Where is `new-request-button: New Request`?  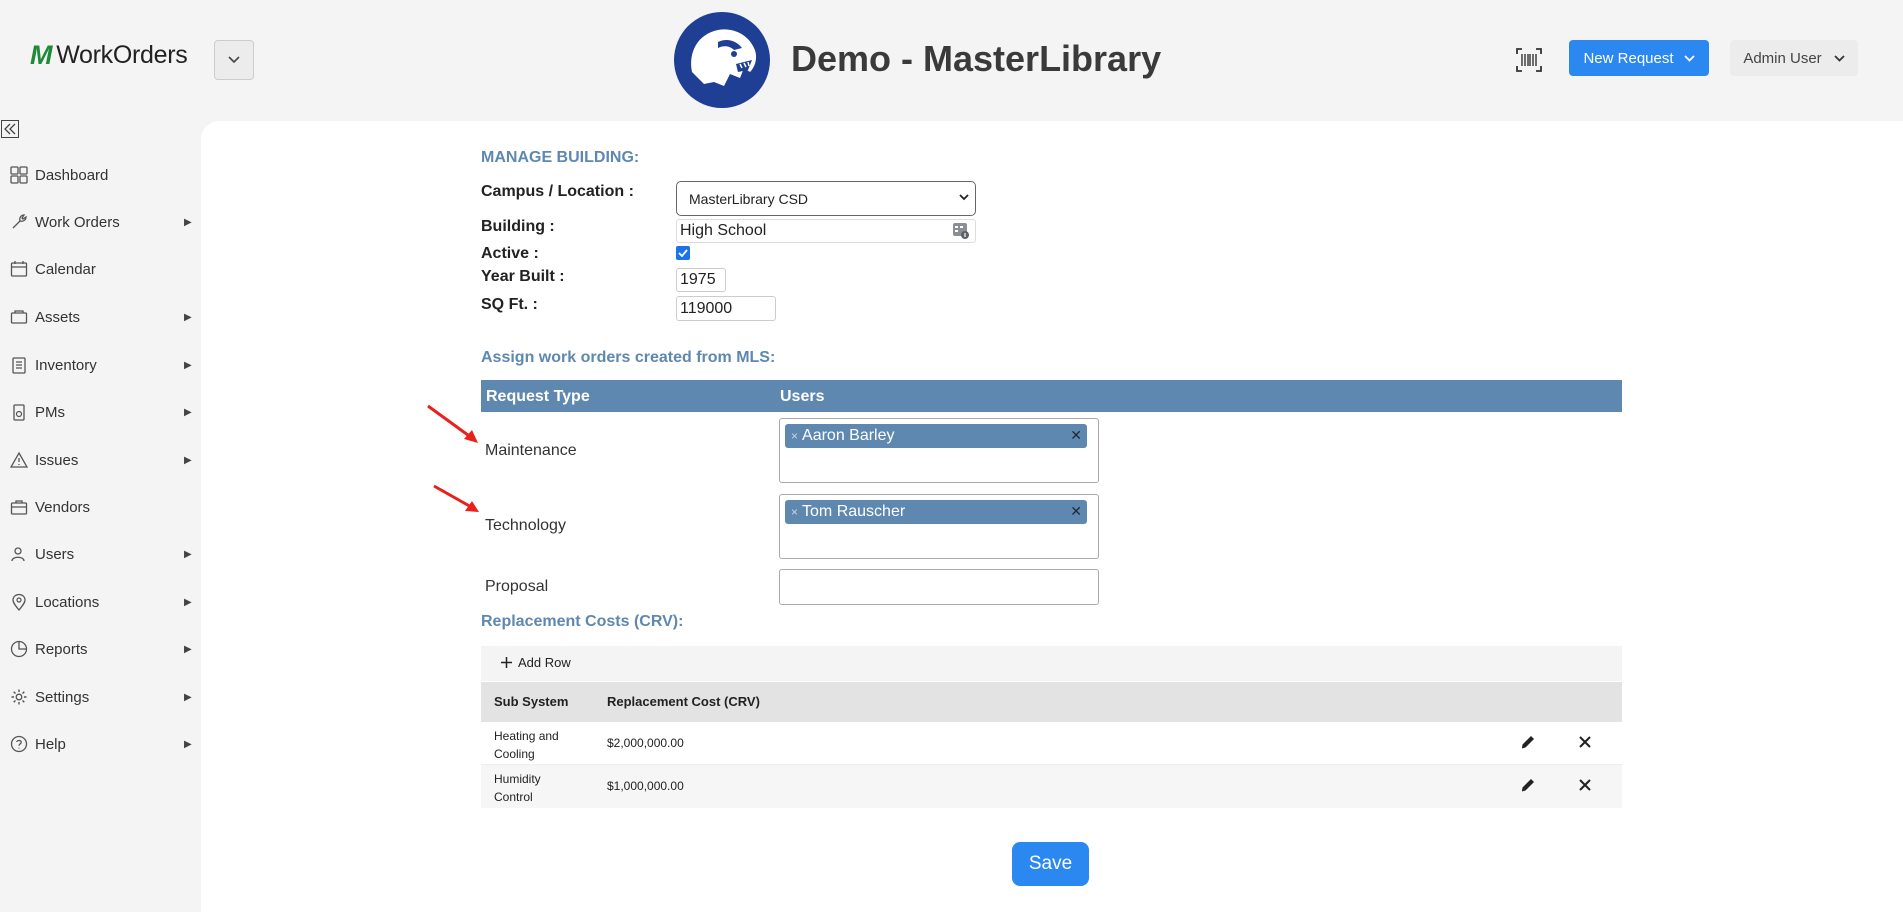
new-request-button: New Request is located at coordinates (1639, 58).